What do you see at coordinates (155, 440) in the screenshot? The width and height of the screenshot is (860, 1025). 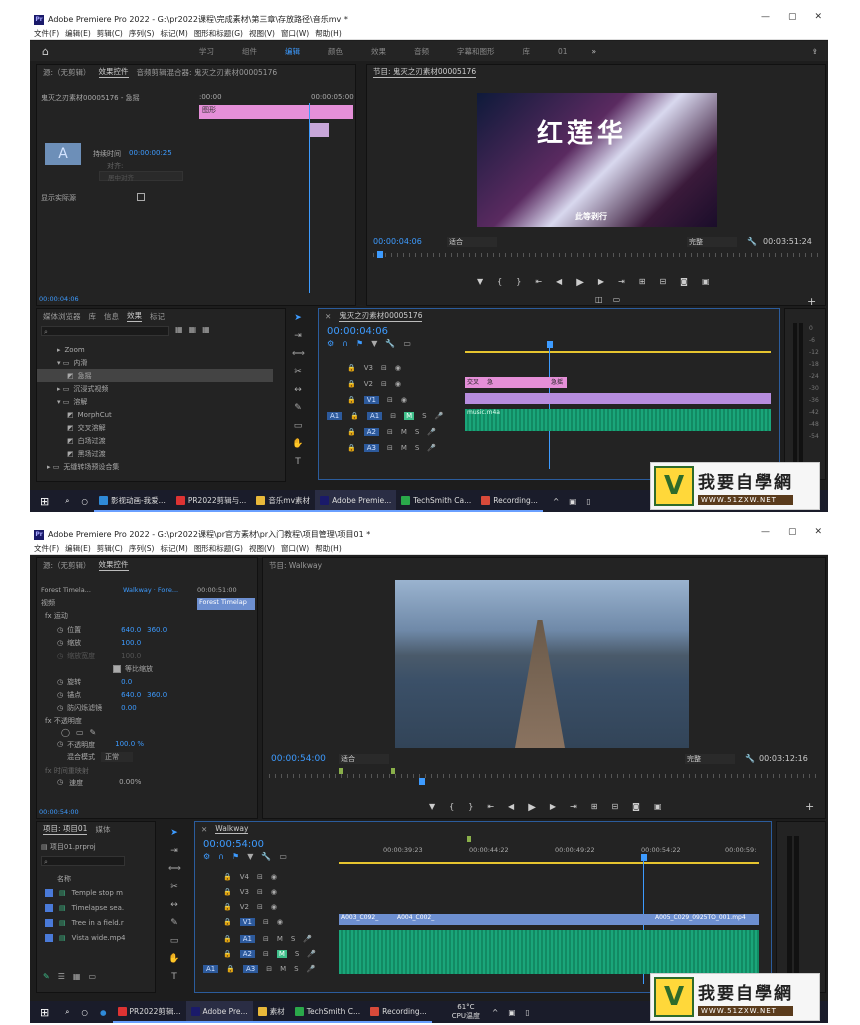 I see `tree-item-dip-white: ◩ 白场过渡` at bounding box center [155, 440].